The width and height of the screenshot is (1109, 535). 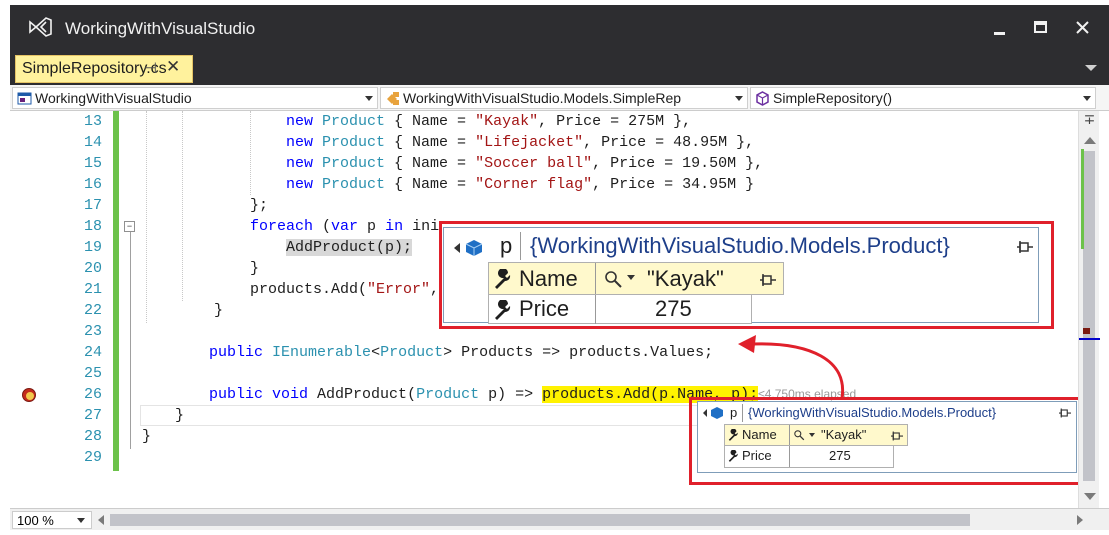 What do you see at coordinates (116, 291) in the screenshot?
I see `change-tracking-bar` at bounding box center [116, 291].